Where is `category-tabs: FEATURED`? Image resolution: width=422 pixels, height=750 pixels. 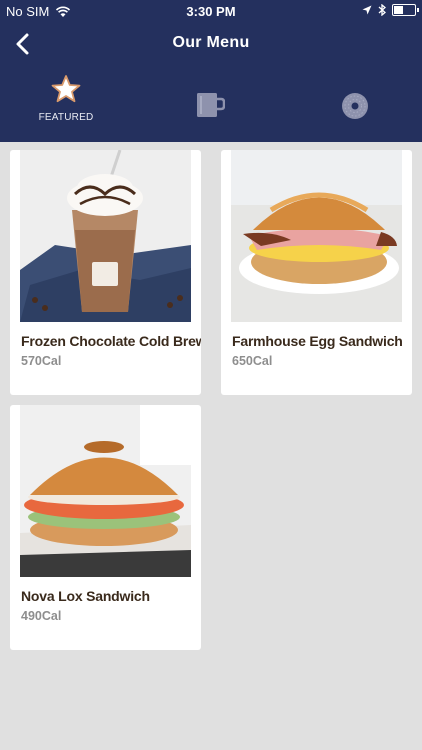 category-tabs: FEATURED is located at coordinates (211, 101).